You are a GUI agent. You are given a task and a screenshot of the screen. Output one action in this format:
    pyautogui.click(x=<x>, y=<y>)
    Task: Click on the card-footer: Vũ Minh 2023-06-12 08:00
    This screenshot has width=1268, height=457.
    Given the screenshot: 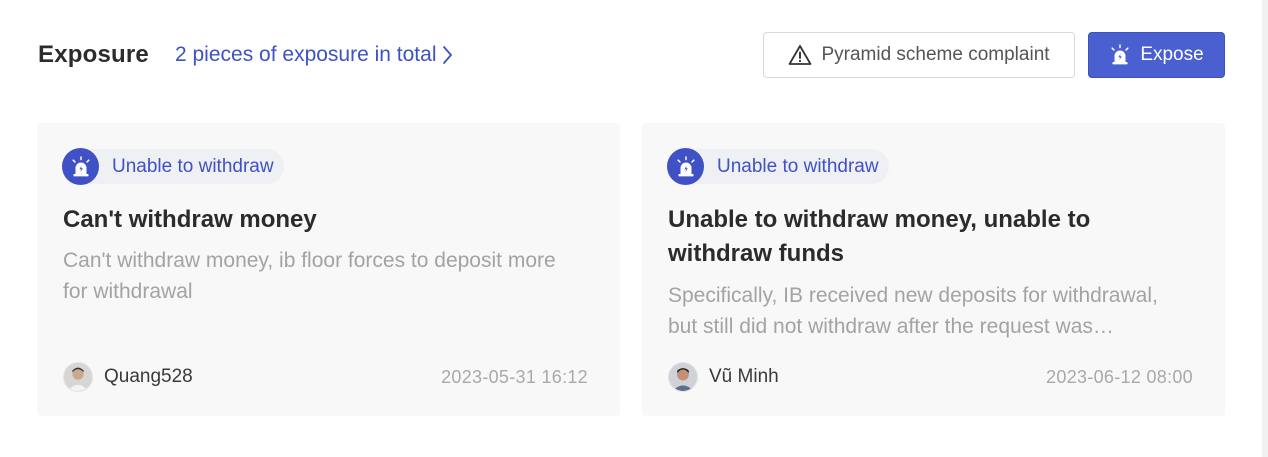 What is the action you would take?
    pyautogui.click(x=930, y=377)
    